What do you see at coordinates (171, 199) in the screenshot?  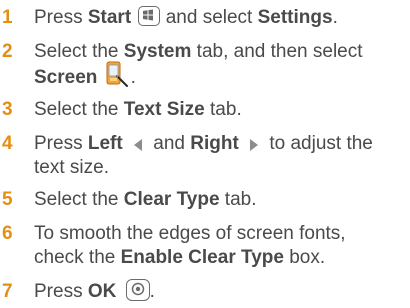 I see `step-bold-term: Clear Type` at bounding box center [171, 199].